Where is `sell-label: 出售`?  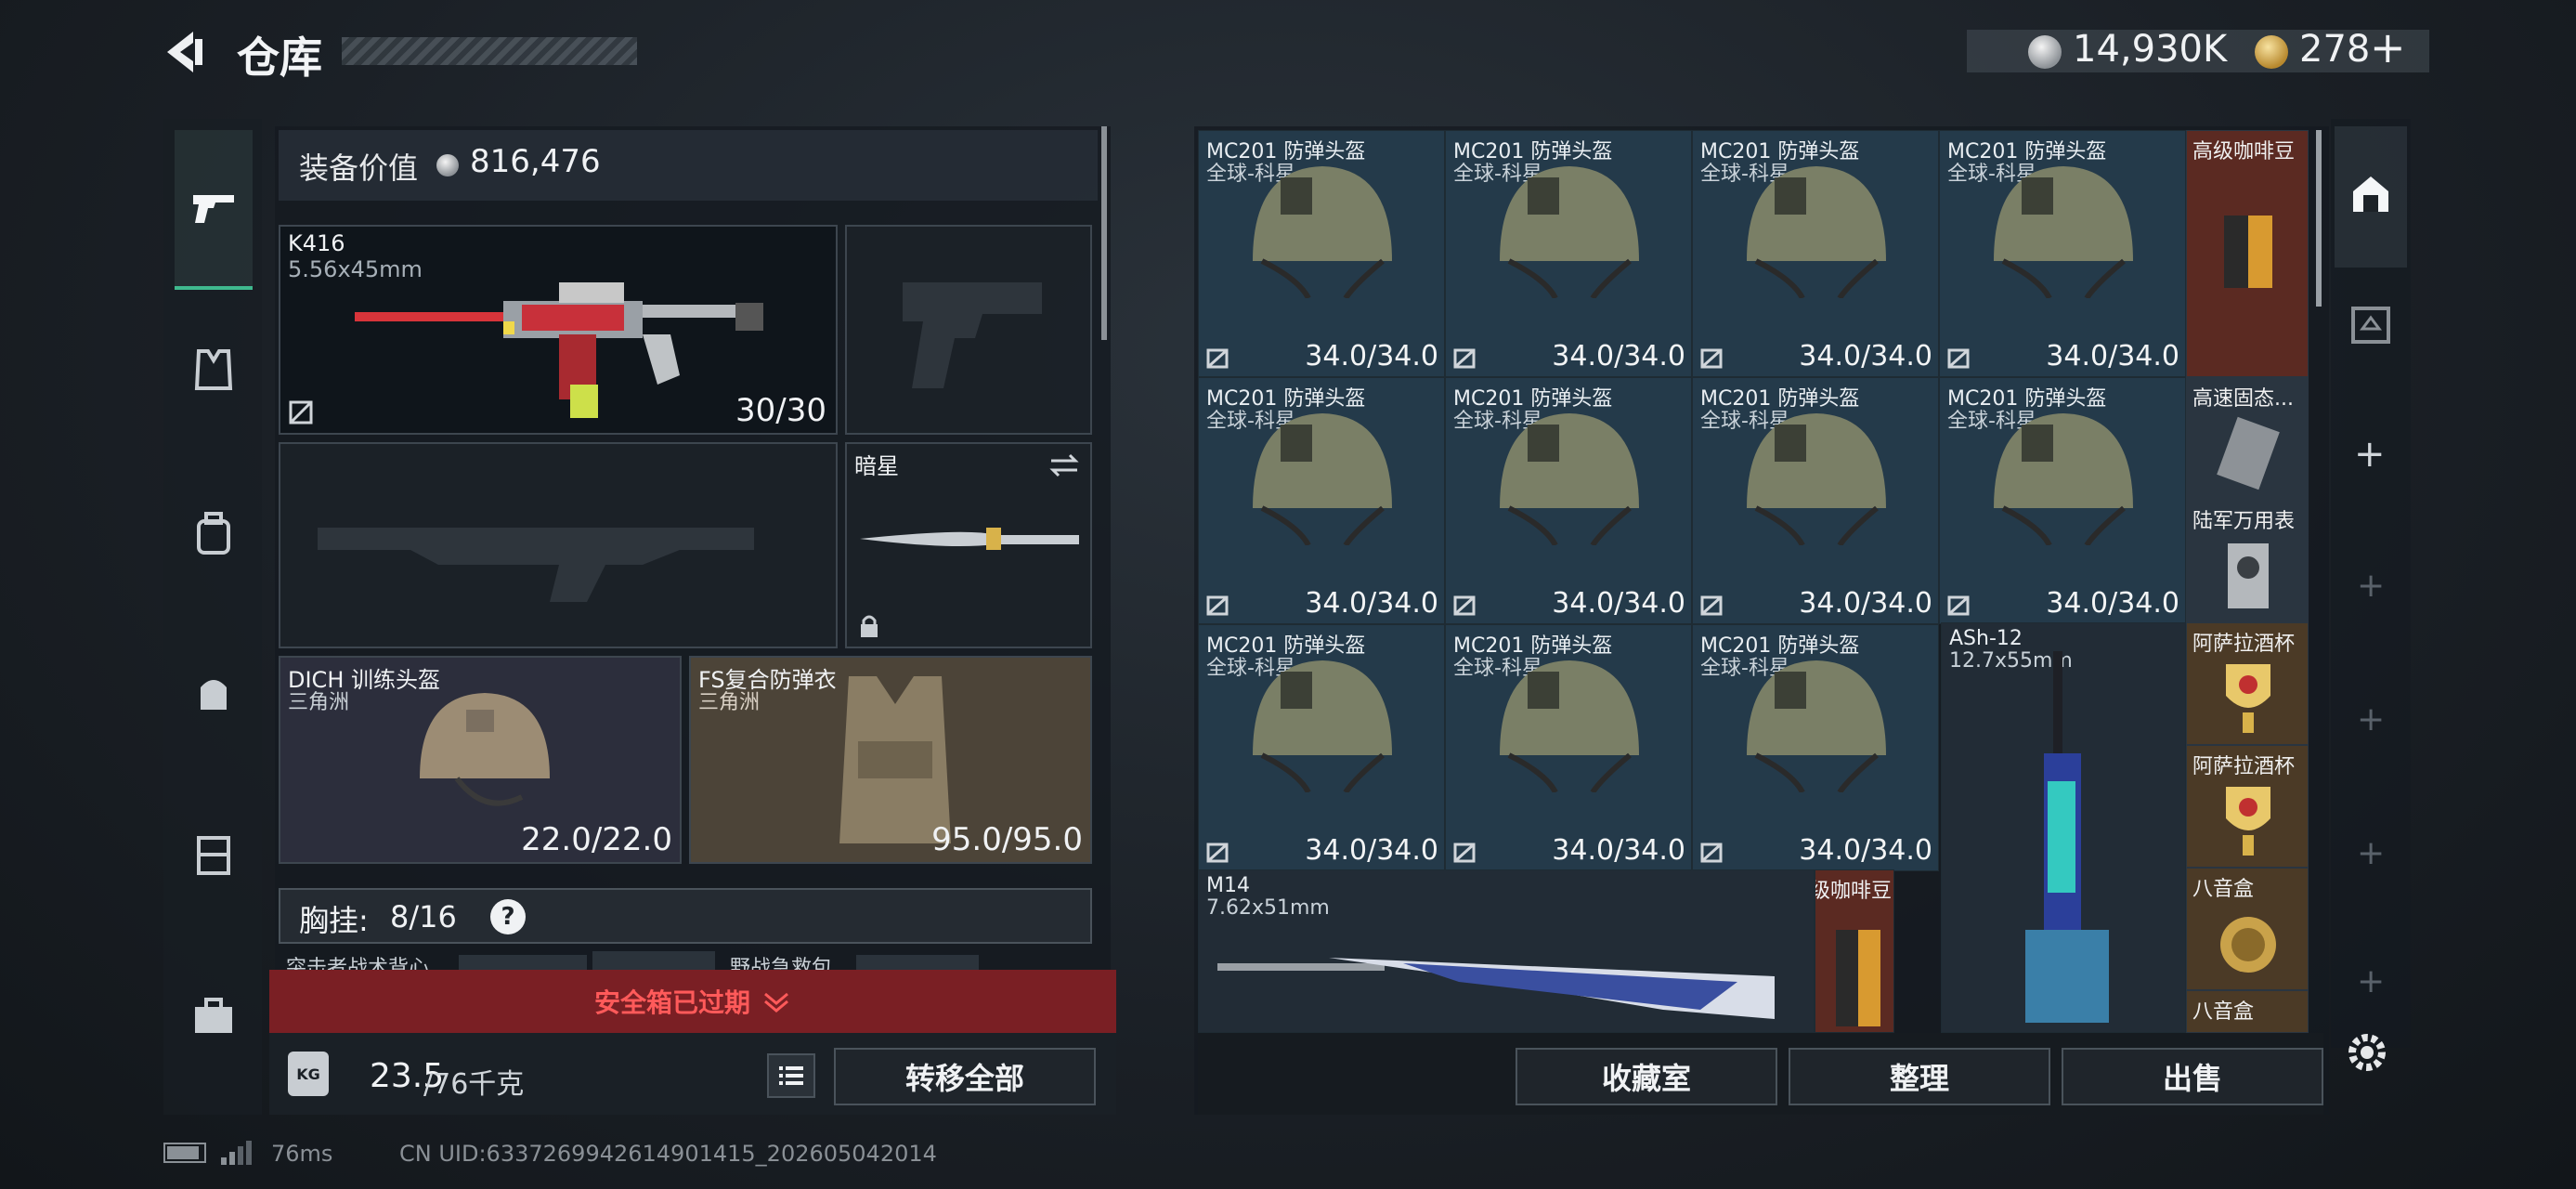
sell-label: 出售 is located at coordinates (2192, 1079).